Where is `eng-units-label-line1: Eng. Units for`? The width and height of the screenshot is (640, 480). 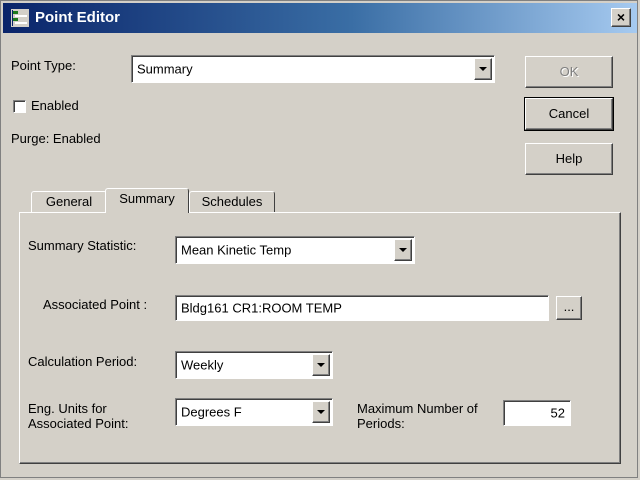 eng-units-label-line1: Eng. Units for is located at coordinates (67, 408).